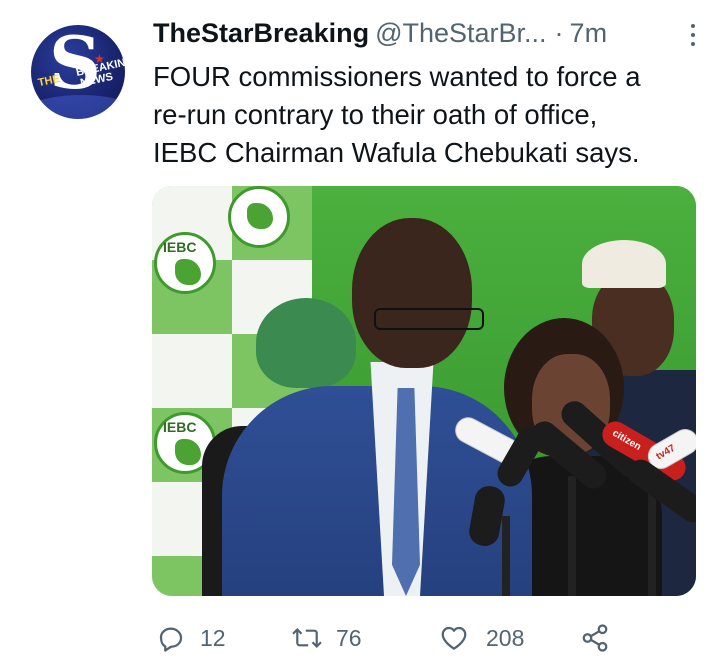  I want to click on tweet-header: TheStarBreaking @TheStarBr... · 7m, so click(425, 36).